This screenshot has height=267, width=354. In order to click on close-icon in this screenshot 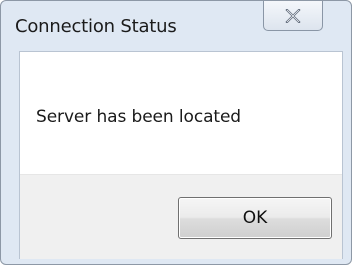, I will do `click(293, 15)`.